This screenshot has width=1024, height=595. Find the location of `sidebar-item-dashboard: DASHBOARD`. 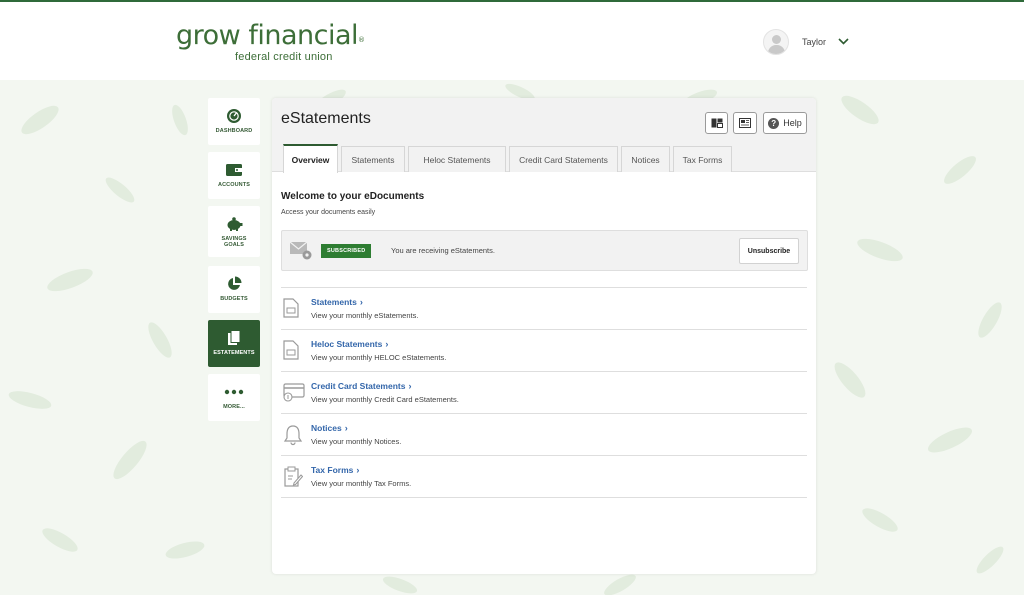

sidebar-item-dashboard: DASHBOARD is located at coordinates (234, 121).